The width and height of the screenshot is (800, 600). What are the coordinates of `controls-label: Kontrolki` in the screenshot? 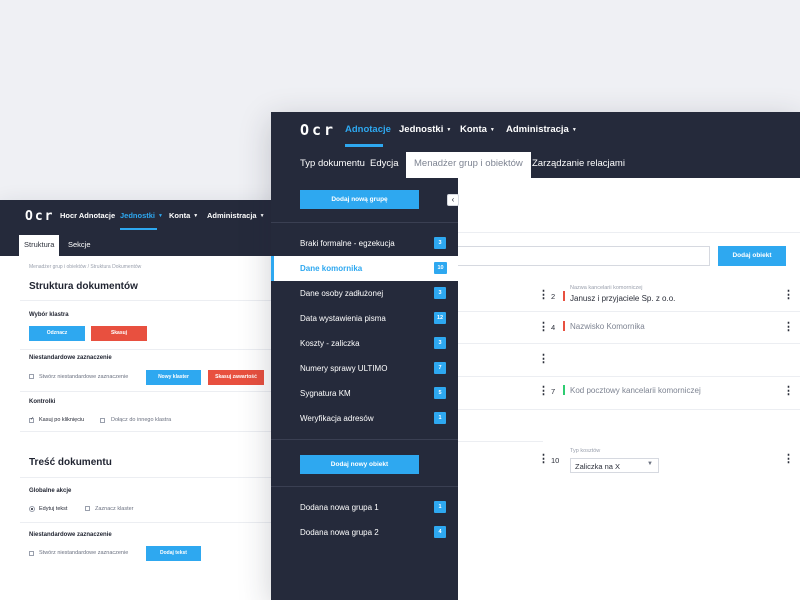 It's located at (42, 402).